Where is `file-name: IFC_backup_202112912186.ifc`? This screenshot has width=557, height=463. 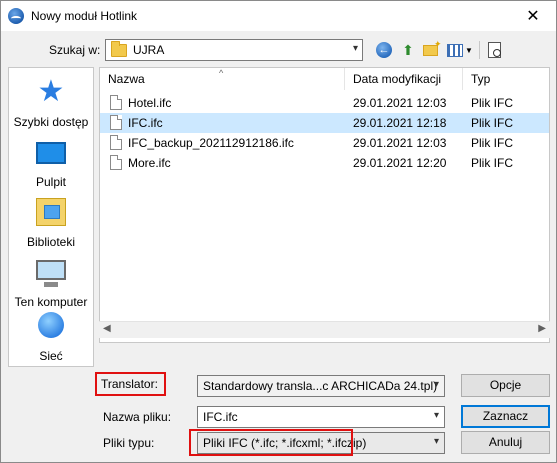
file-name: IFC_backup_202112912186.ifc is located at coordinates (211, 143).